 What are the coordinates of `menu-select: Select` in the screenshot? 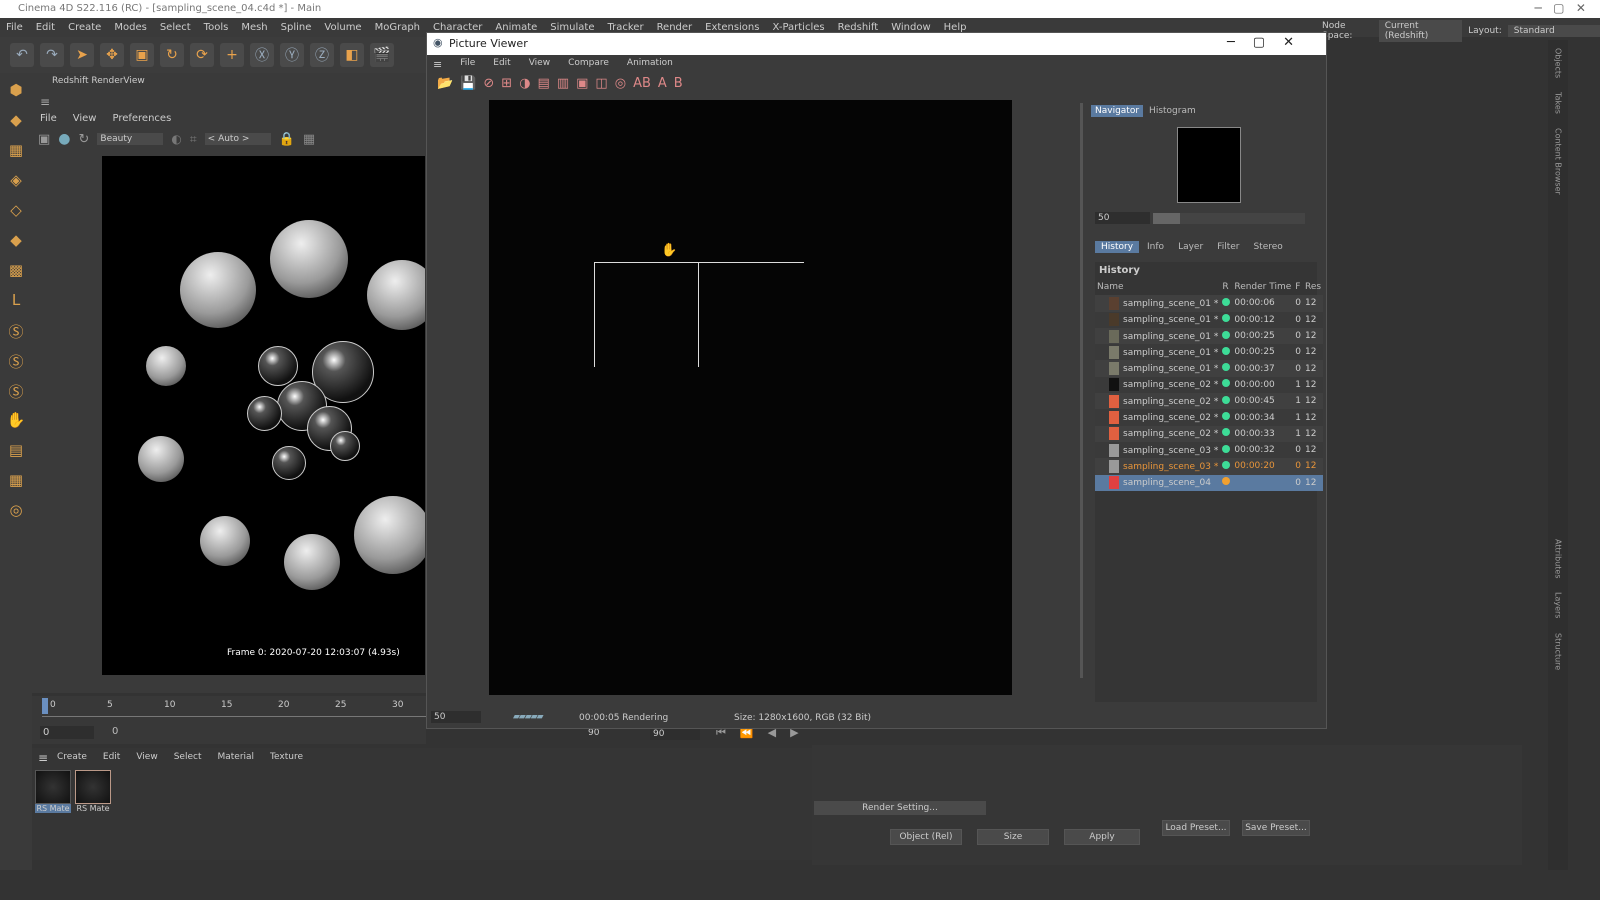 It's located at (175, 27).